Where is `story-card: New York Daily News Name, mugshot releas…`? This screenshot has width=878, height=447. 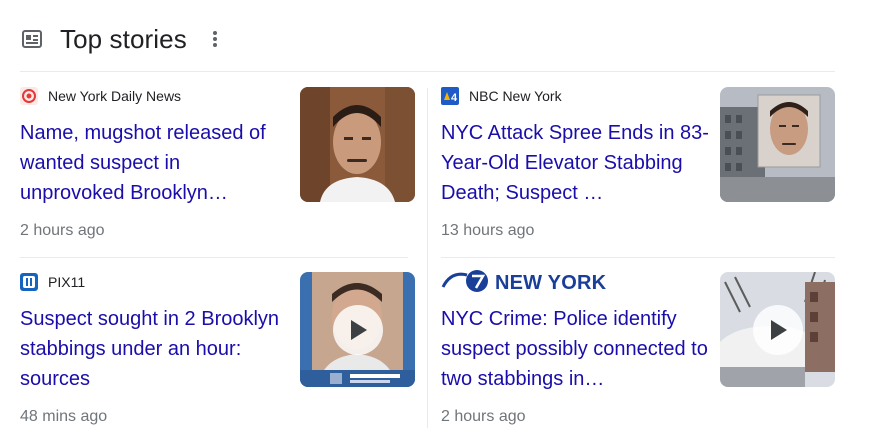
story-card: New York Daily News Name, mugshot releas… is located at coordinates (155, 147).